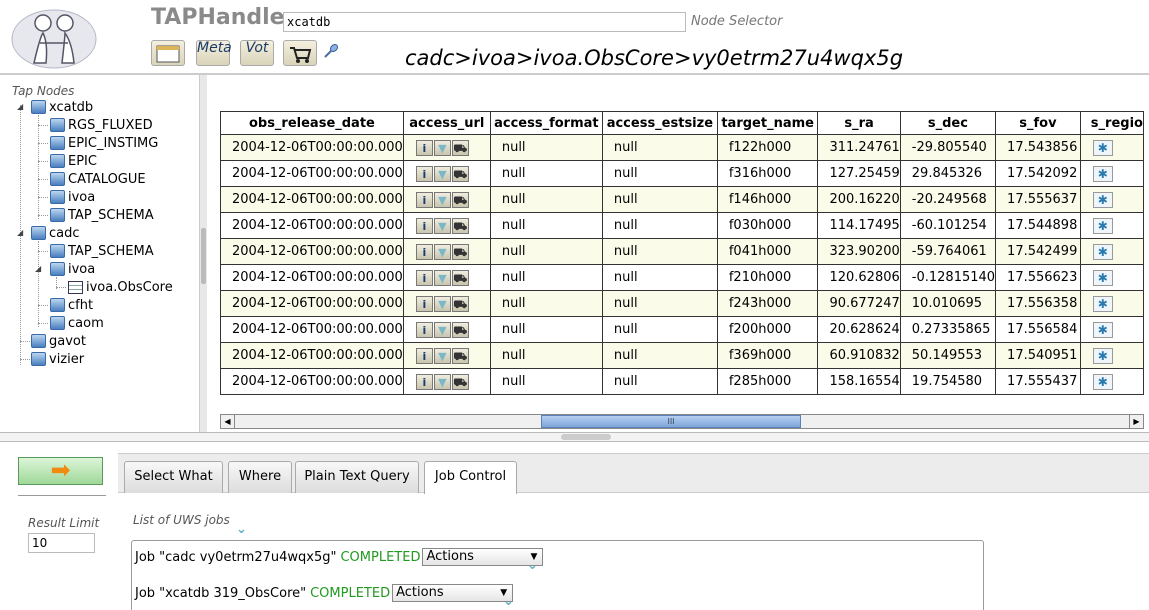 This screenshot has width=1149, height=610. Describe the element at coordinates (767, 123) in the screenshot. I see `column-header: target_name` at that location.